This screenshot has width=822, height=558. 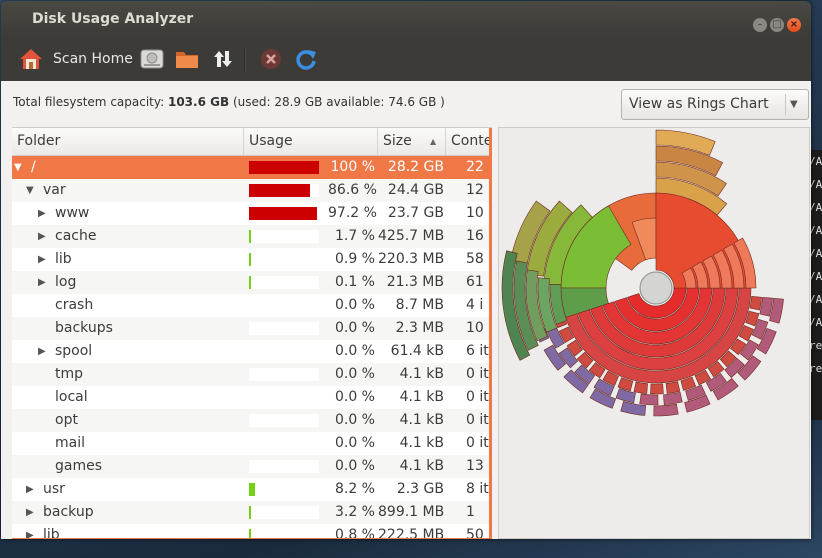 What do you see at coordinates (419, 328) in the screenshot?
I see `folder-size: 2.3 MB` at bounding box center [419, 328].